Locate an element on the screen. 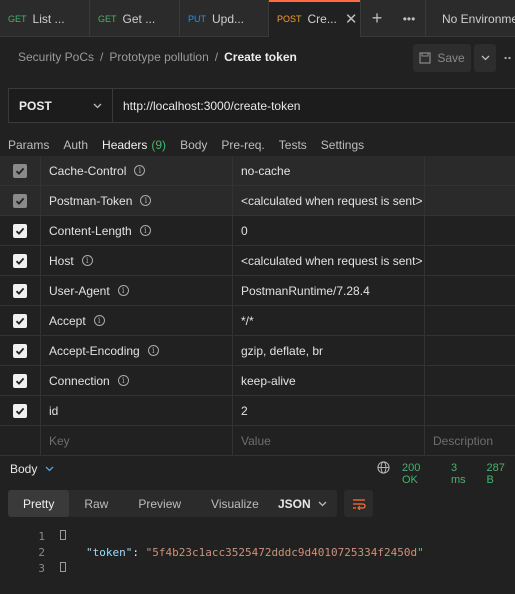  table-row: Connection i keep-alive is located at coordinates (257, 380).